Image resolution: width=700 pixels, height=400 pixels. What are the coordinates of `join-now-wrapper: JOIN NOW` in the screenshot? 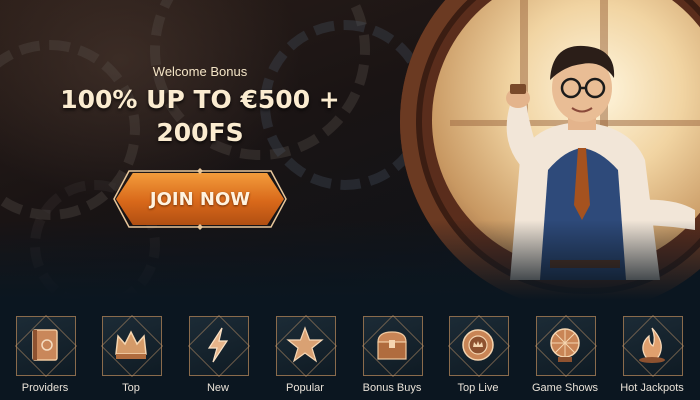 It's located at (200, 199).